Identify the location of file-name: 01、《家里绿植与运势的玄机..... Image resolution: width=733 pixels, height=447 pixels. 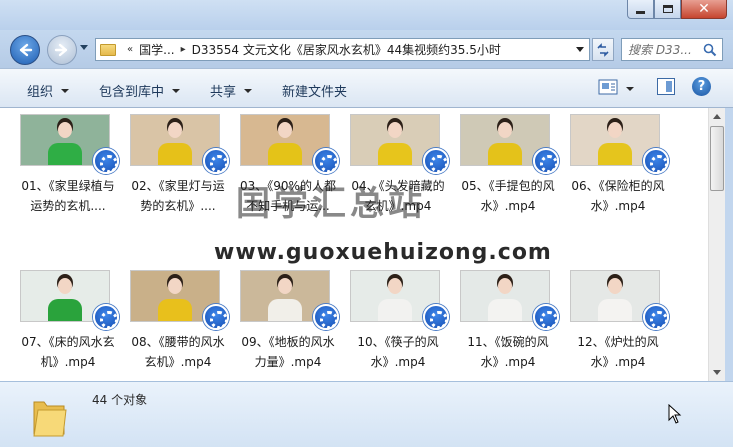
(68, 196).